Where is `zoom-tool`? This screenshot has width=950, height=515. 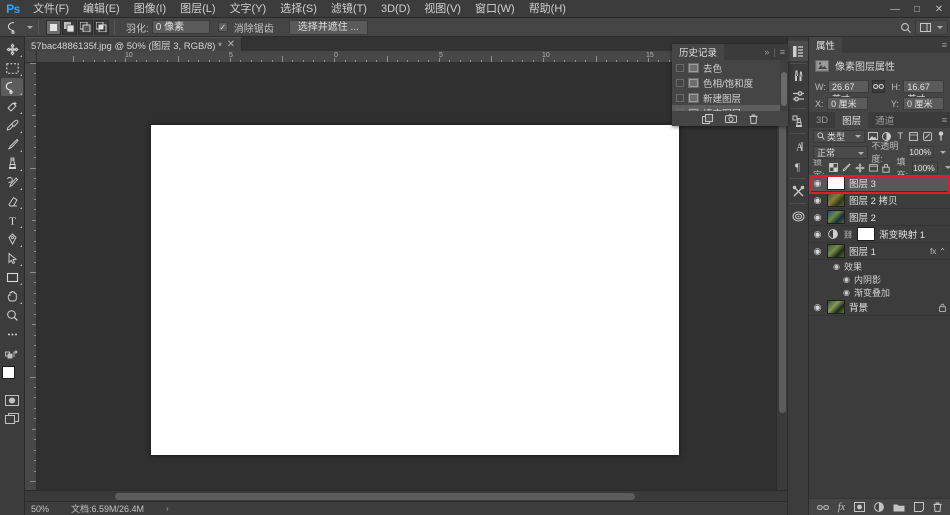
zoom-tool is located at coordinates (12, 315).